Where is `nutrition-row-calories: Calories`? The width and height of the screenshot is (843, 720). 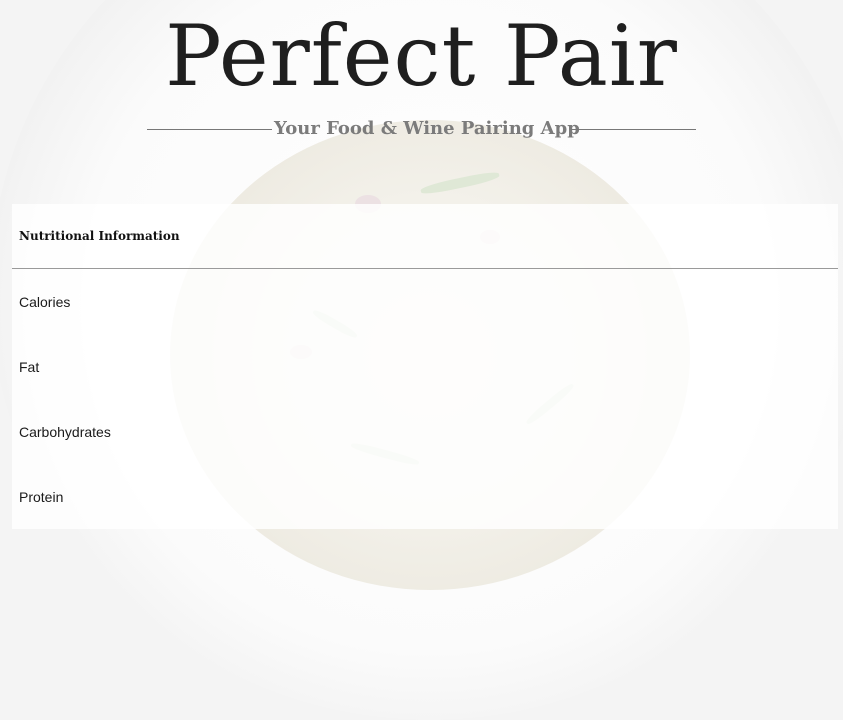
nutrition-row-calories: Calories is located at coordinates (45, 301).